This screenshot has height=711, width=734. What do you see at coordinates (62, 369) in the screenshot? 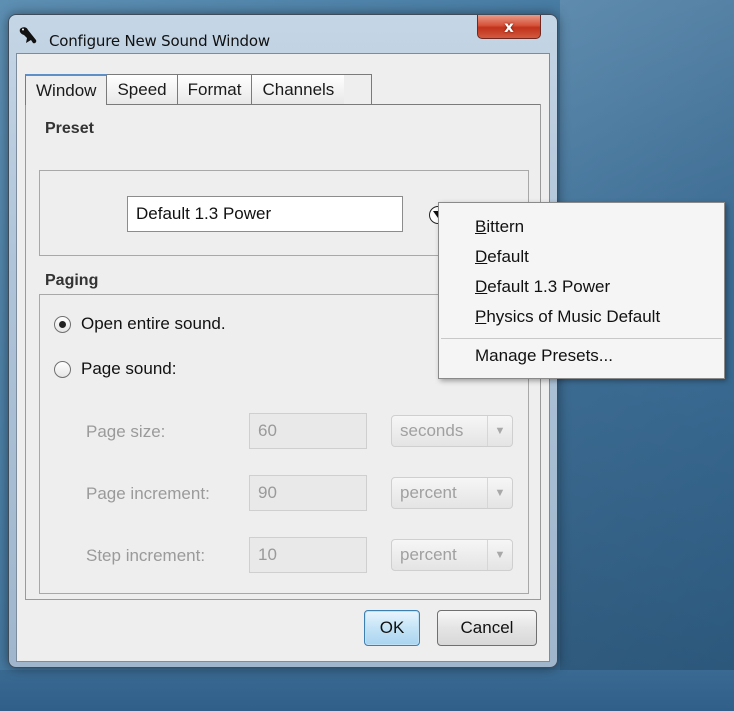
I see `page-sound-radio` at bounding box center [62, 369].